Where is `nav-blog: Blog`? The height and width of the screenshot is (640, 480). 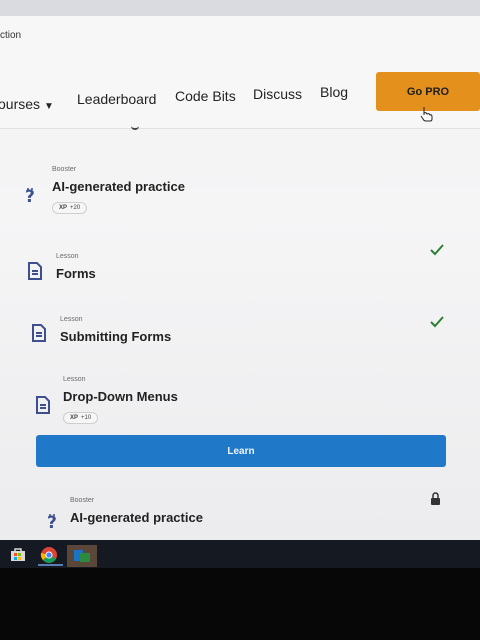 nav-blog: Blog is located at coordinates (334, 92).